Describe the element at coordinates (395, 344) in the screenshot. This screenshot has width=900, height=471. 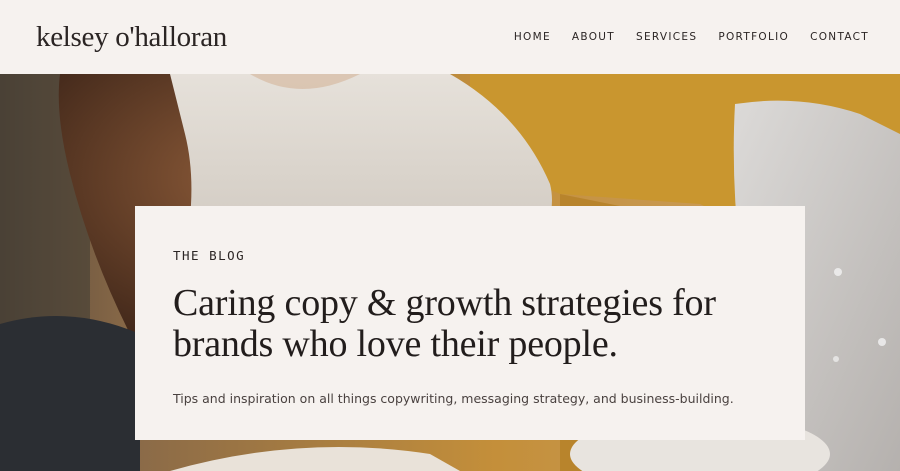
I see `headline-line-2: brands who love their people.` at that location.